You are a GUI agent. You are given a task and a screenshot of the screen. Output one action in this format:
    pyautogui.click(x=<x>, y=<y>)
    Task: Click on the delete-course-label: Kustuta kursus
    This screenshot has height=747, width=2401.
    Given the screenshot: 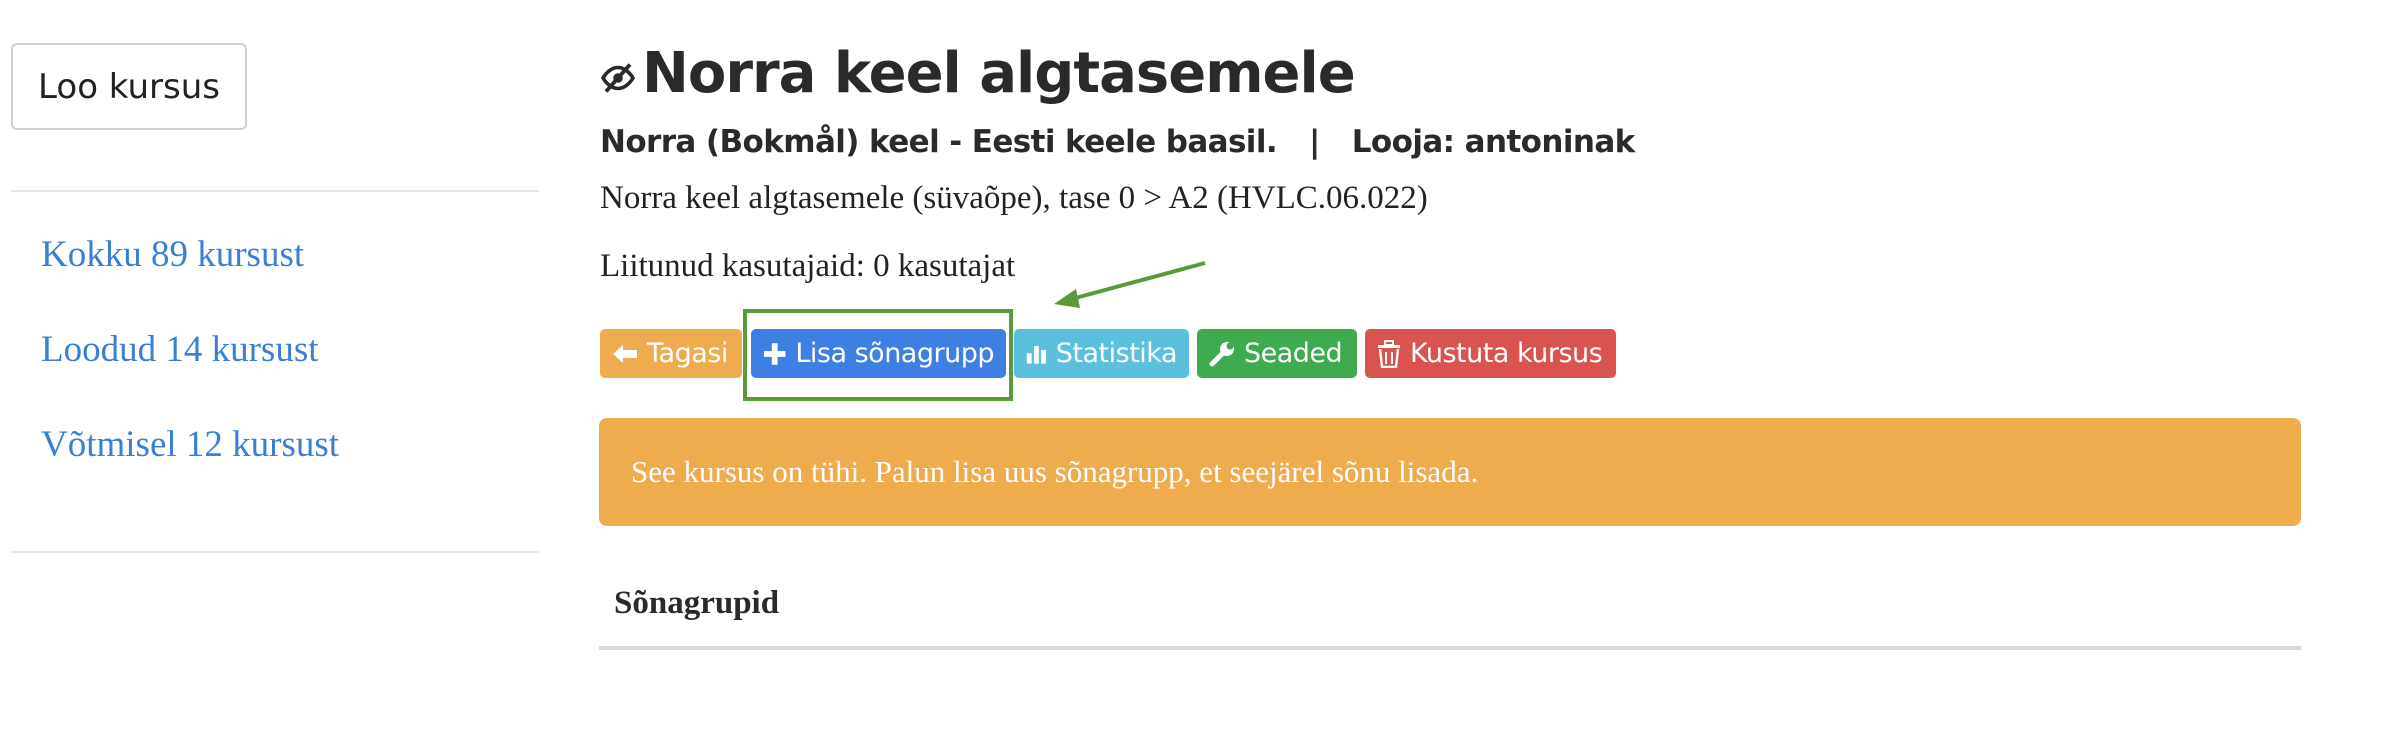 What is the action you would take?
    pyautogui.click(x=1506, y=353)
    